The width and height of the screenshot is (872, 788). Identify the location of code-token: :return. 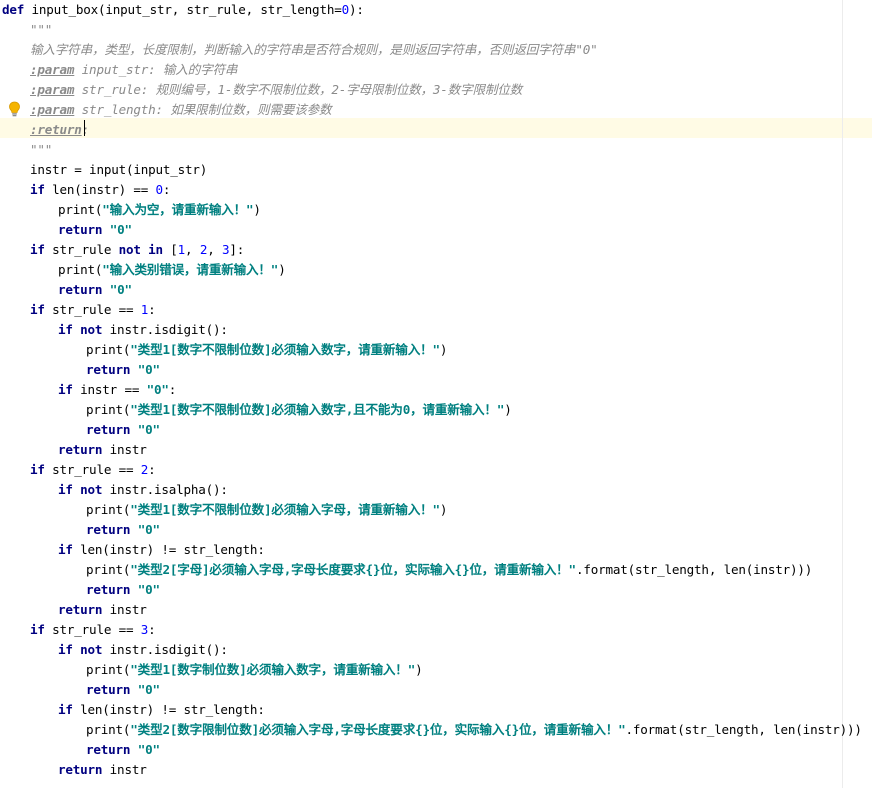
(56, 129).